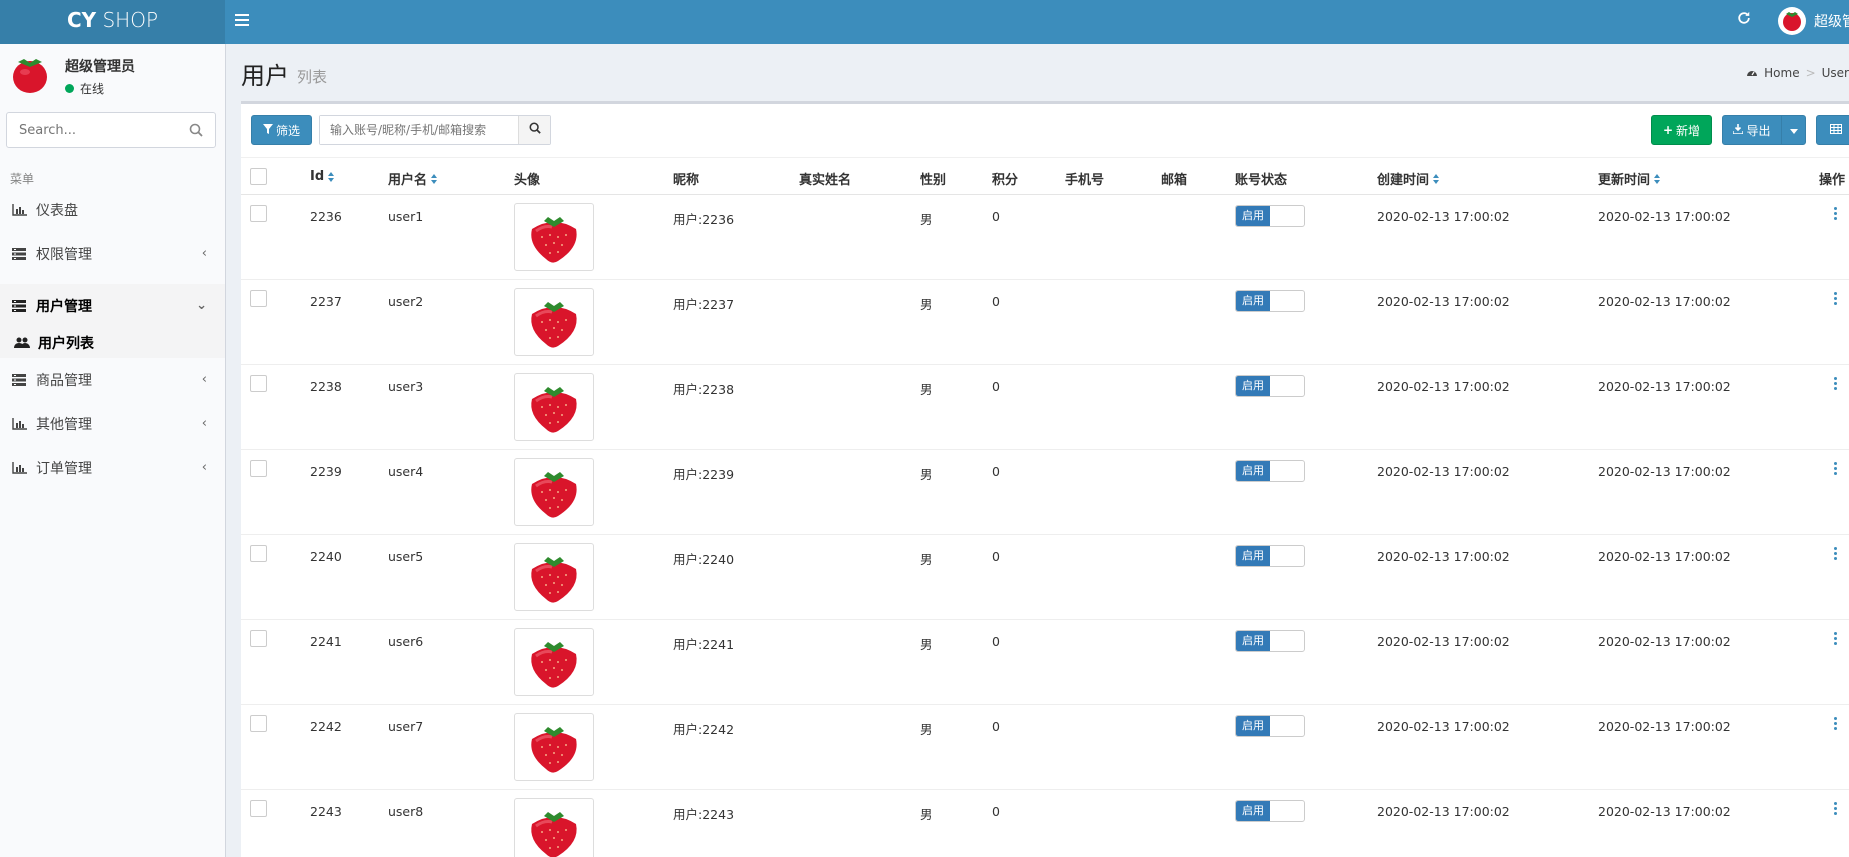 The height and width of the screenshot is (857, 1849). Describe the element at coordinates (419, 130) in the screenshot. I see `table-search-input` at that location.